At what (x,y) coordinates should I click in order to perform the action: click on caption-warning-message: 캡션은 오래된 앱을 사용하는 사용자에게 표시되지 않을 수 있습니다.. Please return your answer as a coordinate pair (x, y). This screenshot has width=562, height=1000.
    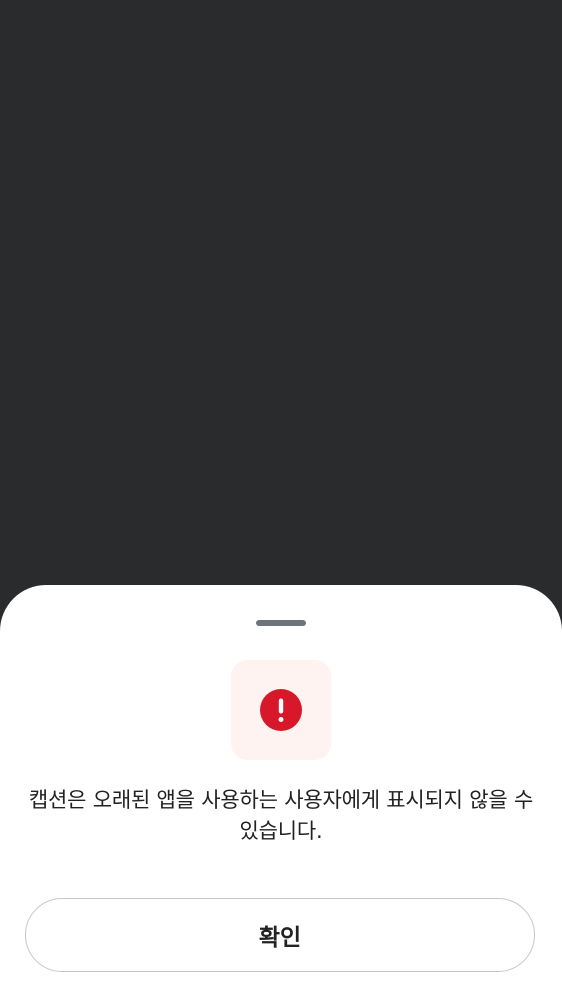
    Looking at the image, I should click on (281, 815).